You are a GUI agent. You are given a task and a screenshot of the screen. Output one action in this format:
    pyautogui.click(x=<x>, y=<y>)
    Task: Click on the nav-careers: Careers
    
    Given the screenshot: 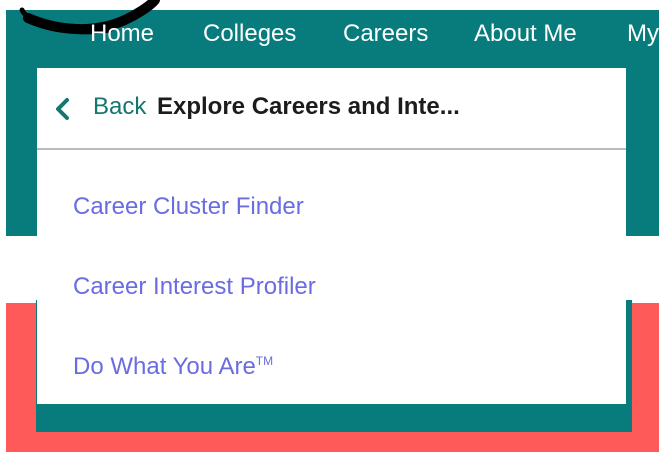 What is the action you would take?
    pyautogui.click(x=385, y=34)
    